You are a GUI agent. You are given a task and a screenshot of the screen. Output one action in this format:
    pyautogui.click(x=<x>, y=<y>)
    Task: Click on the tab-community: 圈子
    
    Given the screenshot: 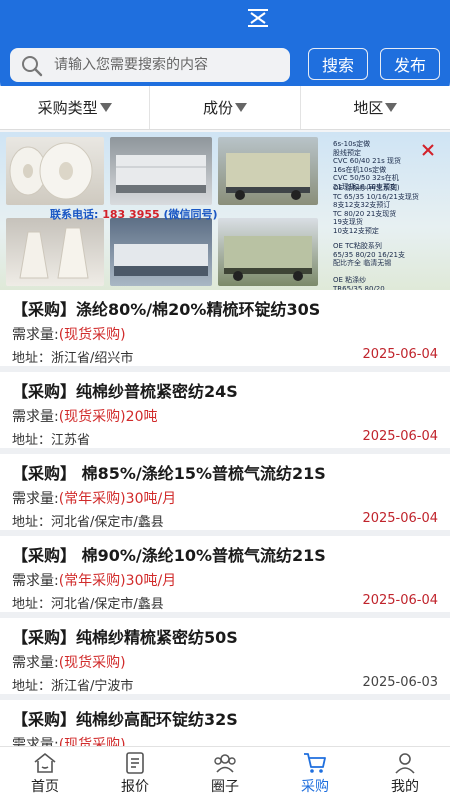 What is the action you would take?
    pyautogui.click(x=225, y=773)
    